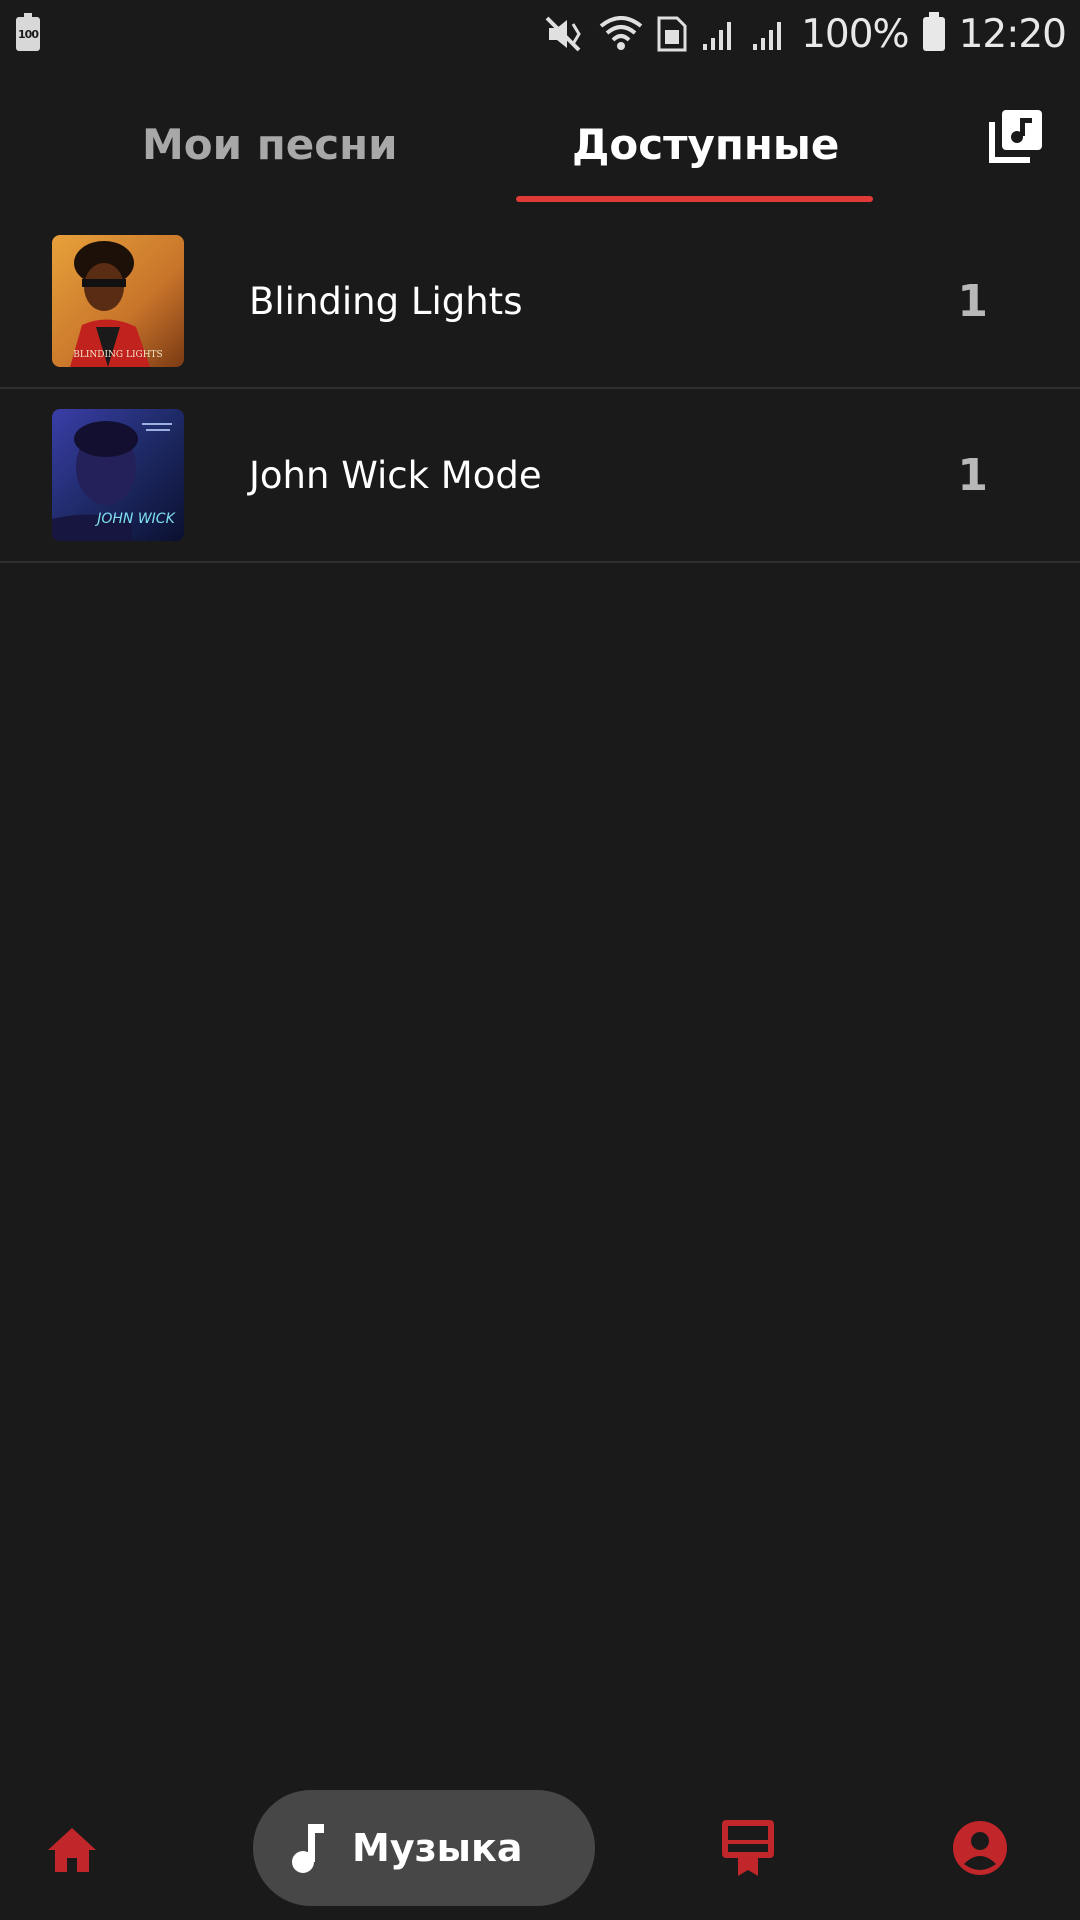 The image size is (1080, 1920). What do you see at coordinates (855, 34) in the screenshot?
I see `battery-percent: 100%` at bounding box center [855, 34].